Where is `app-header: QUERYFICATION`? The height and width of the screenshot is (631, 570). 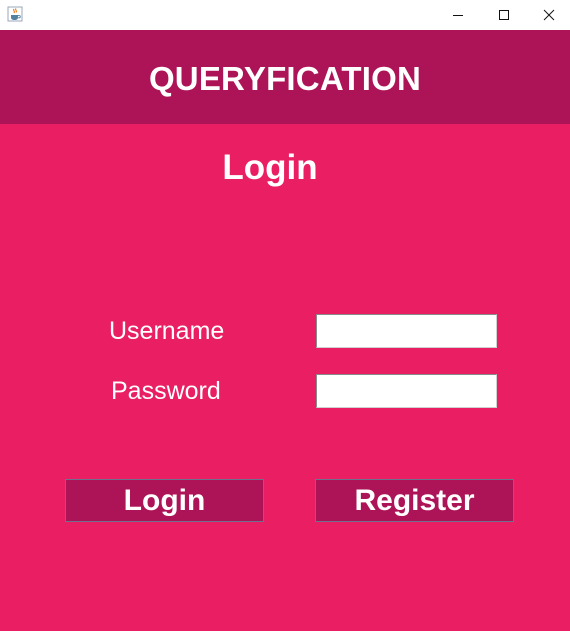 app-header: QUERYFICATION is located at coordinates (285, 77).